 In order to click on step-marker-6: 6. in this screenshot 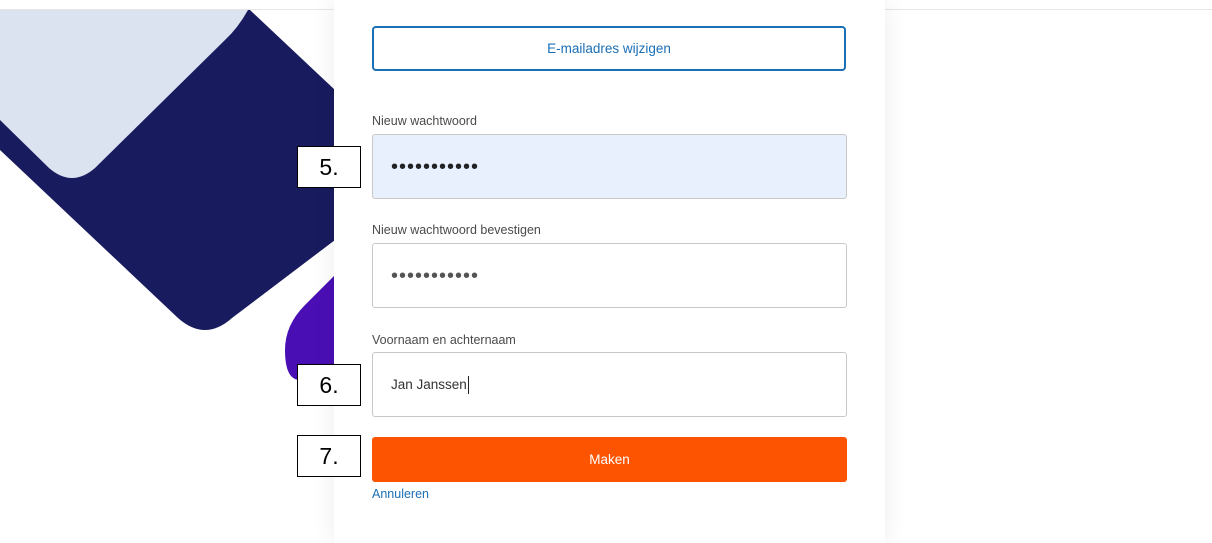, I will do `click(329, 385)`.